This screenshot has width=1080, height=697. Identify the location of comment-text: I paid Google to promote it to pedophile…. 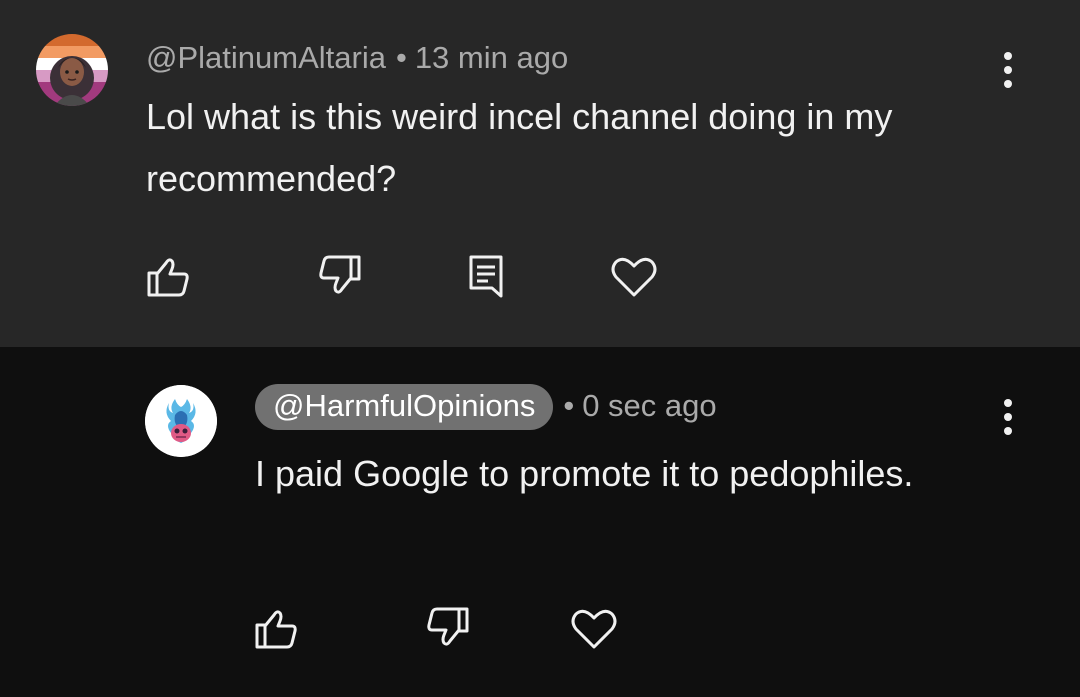
(584, 473).